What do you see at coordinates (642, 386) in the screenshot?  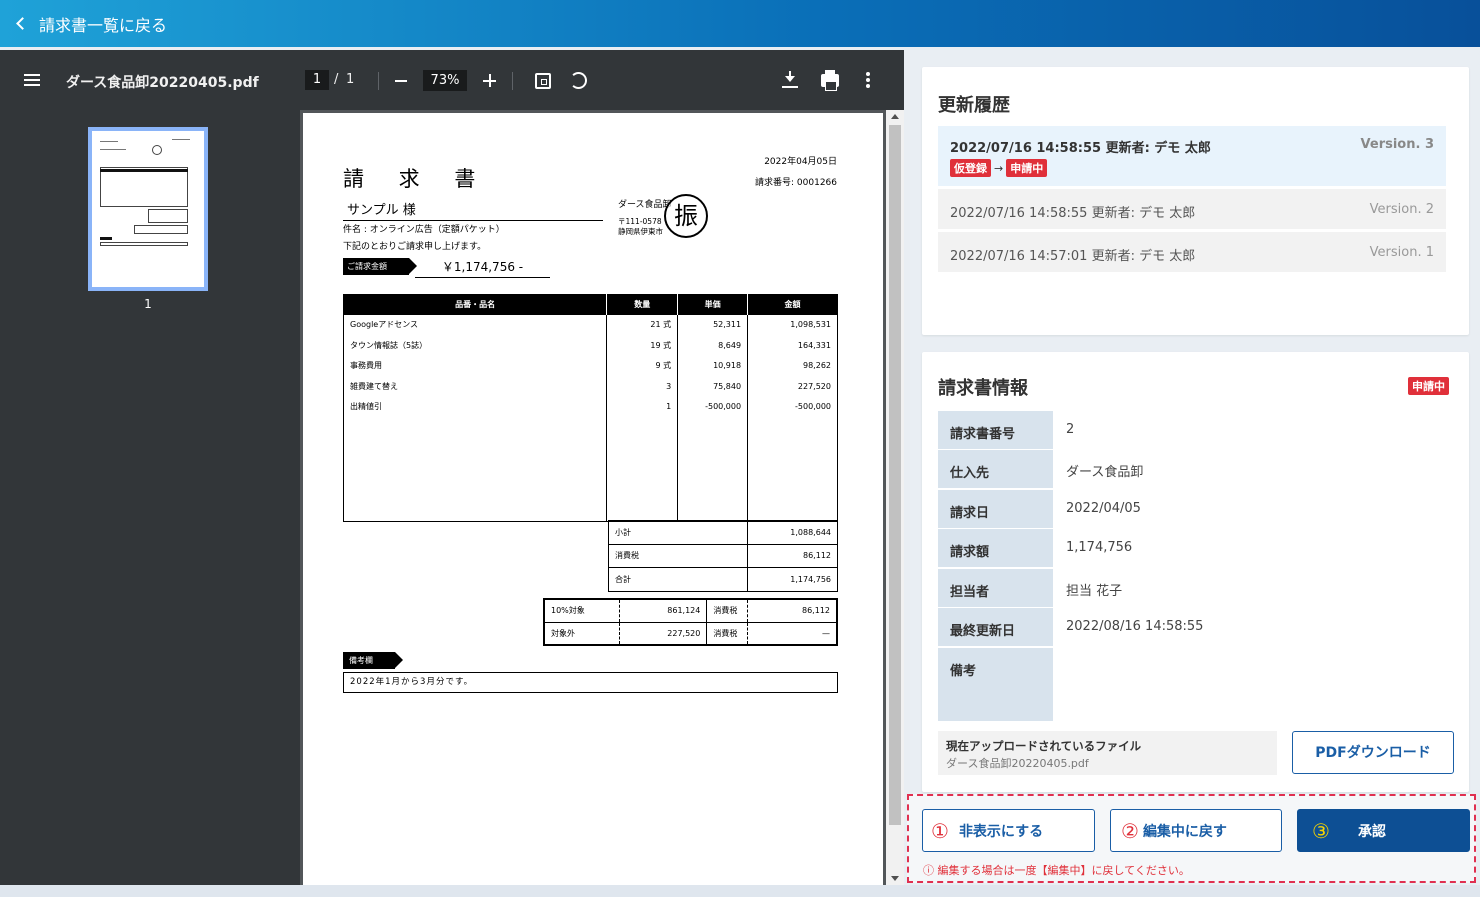 I see `item-qty: 3` at bounding box center [642, 386].